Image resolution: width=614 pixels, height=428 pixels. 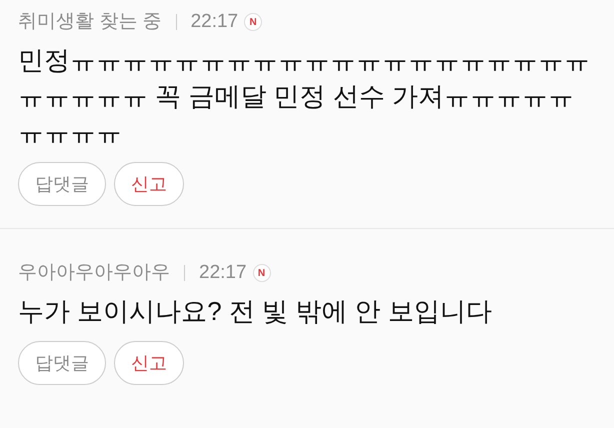 What do you see at coordinates (90, 22) in the screenshot?
I see `author-name: 취미생활 찾는 중` at bounding box center [90, 22].